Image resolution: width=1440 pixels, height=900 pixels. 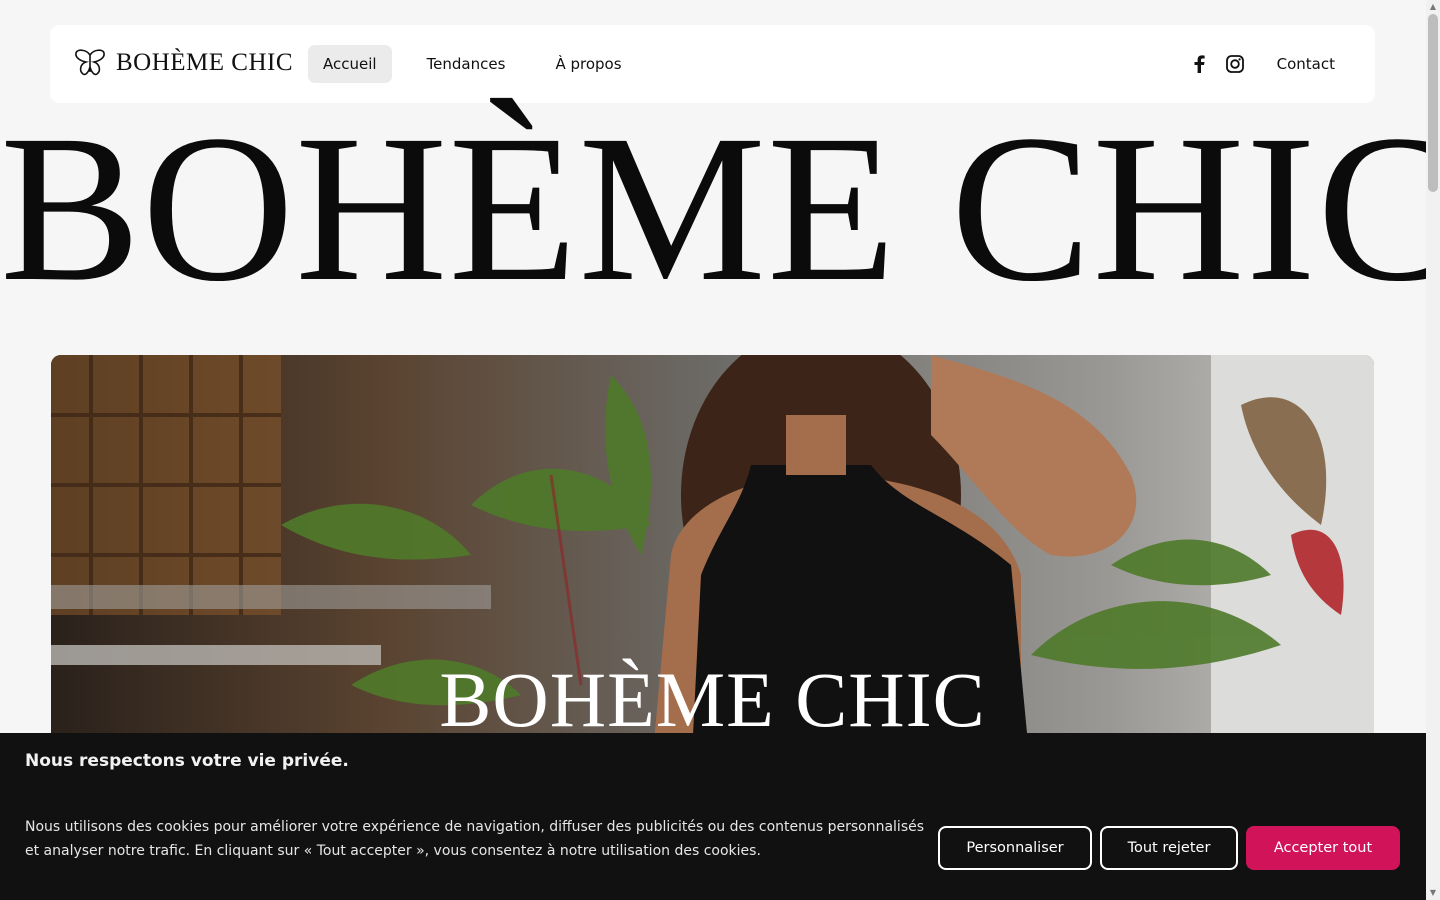 I want to click on reject-all-button: Tout rejeter, so click(x=1169, y=848).